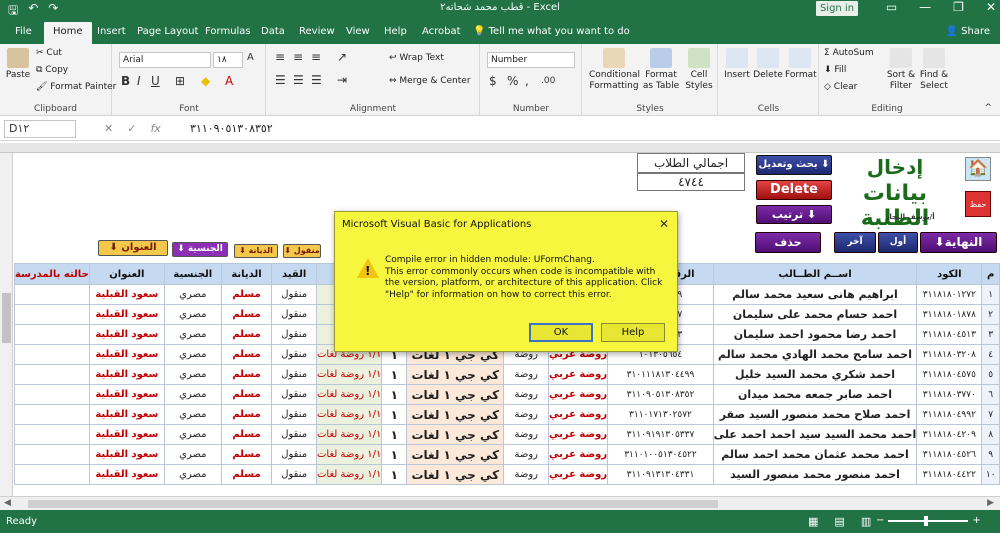 This screenshot has width=1000, height=533. I want to click on merge-center-button: ⇔ Merge & Center, so click(430, 81).